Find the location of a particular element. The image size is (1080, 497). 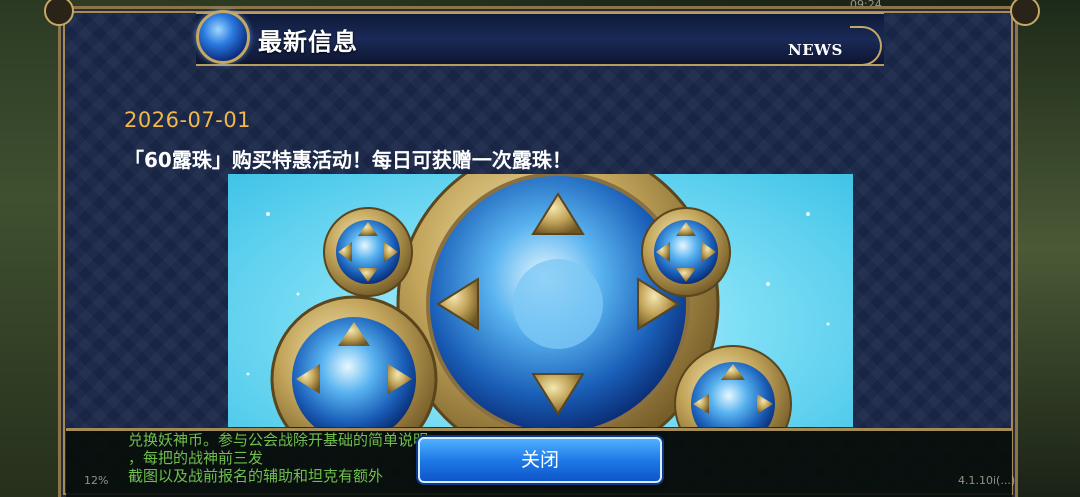

version-label: 4.1.10i(...) is located at coordinates (987, 480).